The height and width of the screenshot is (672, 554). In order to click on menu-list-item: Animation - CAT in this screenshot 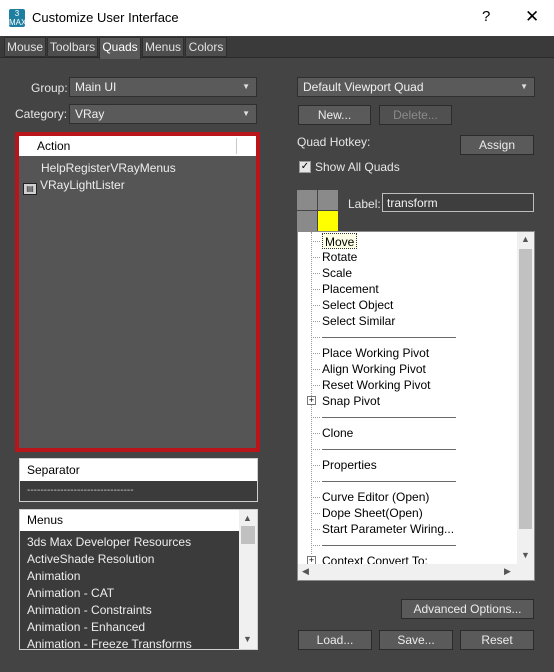, I will do `click(109, 593)`.